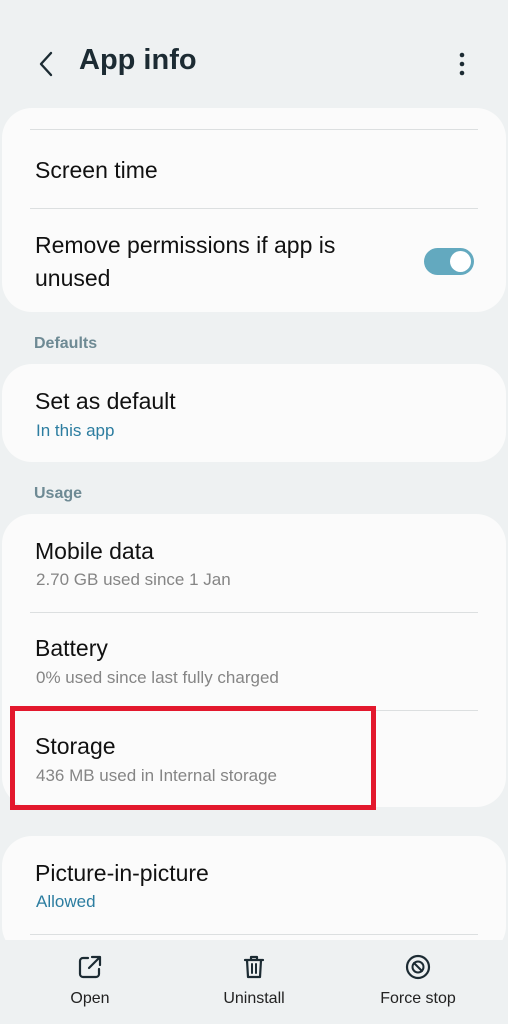 This screenshot has height=1024, width=508. I want to click on storage-highlight-box, so click(193, 758).